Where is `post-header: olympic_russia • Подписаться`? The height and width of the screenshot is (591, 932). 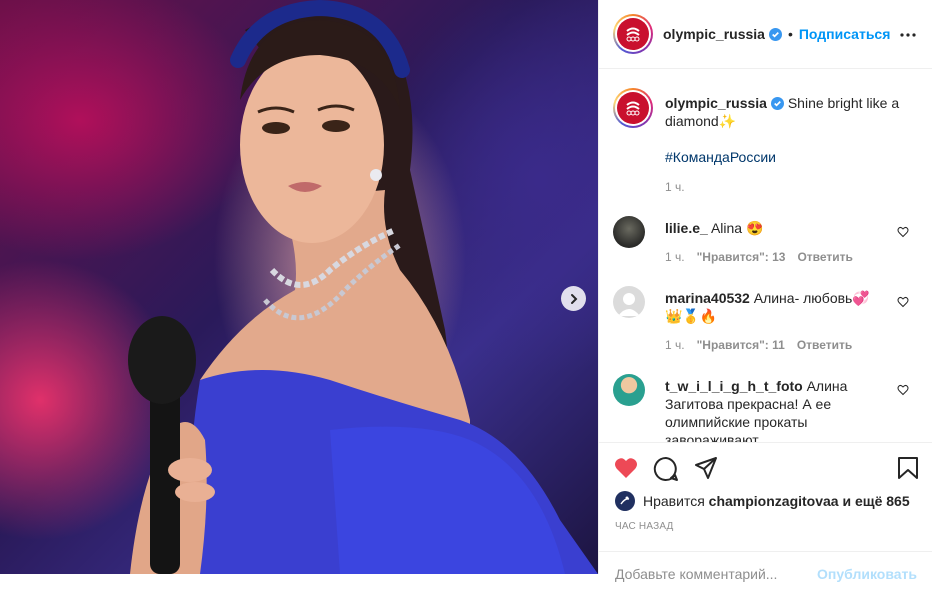 post-header: olympic_russia • Подписаться is located at coordinates (765, 34).